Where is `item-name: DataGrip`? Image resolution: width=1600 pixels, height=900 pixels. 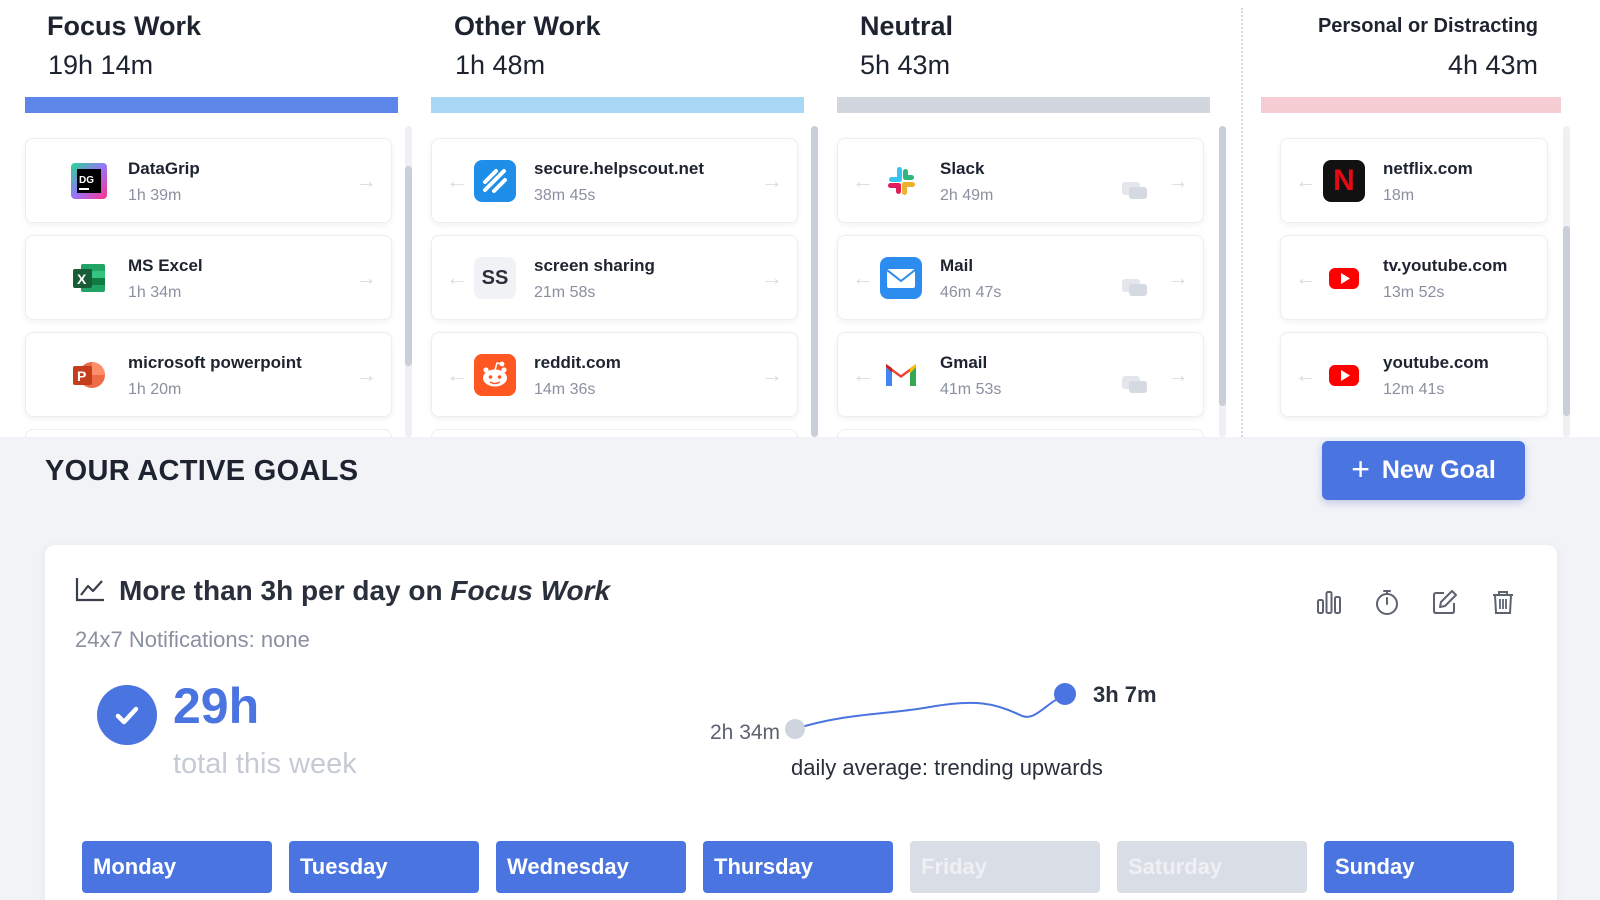 item-name: DataGrip is located at coordinates (164, 168).